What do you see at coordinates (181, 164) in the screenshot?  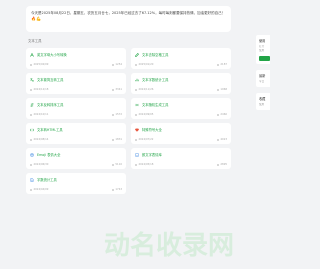 I see `card-meta: 2024/05/18 2895` at bounding box center [181, 164].